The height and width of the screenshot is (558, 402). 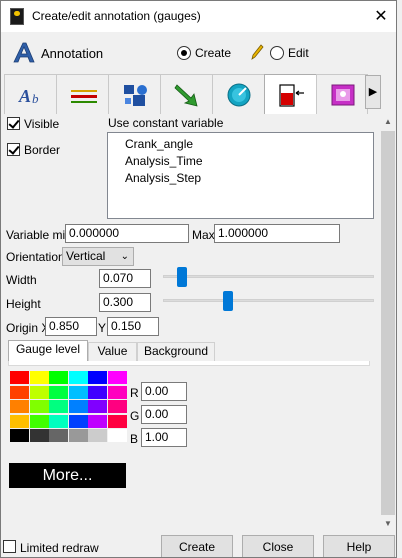 I want to click on orientation-select: Vertical ⌄, so click(x=98, y=256).